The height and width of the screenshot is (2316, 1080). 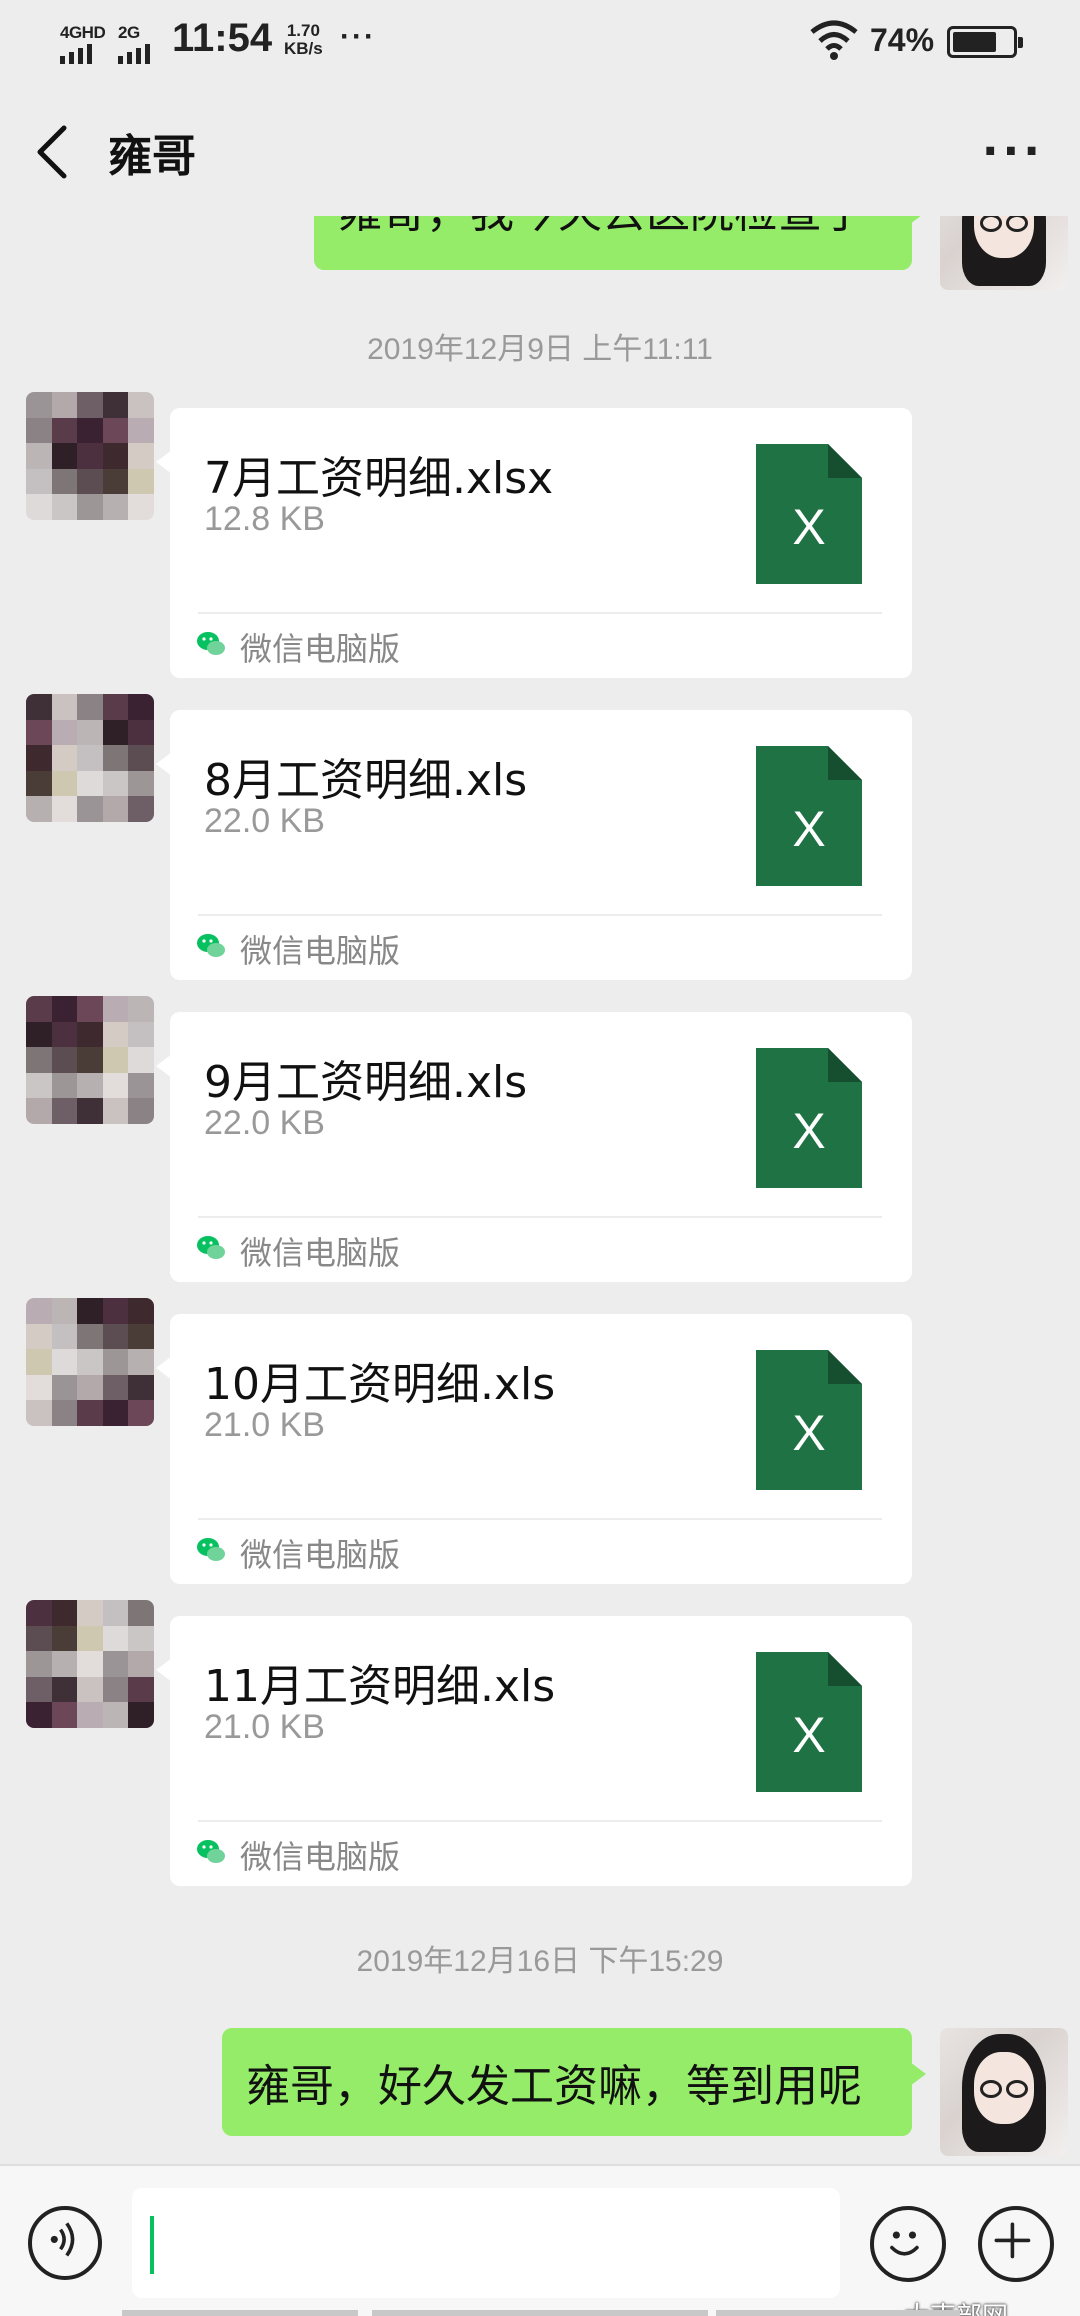 What do you see at coordinates (540, 149) in the screenshot?
I see `chat-header: 雍哥 ···` at bounding box center [540, 149].